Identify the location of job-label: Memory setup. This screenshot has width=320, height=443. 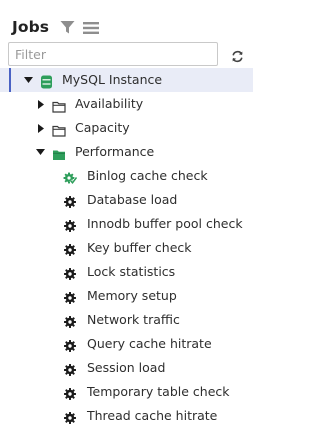
(132, 295).